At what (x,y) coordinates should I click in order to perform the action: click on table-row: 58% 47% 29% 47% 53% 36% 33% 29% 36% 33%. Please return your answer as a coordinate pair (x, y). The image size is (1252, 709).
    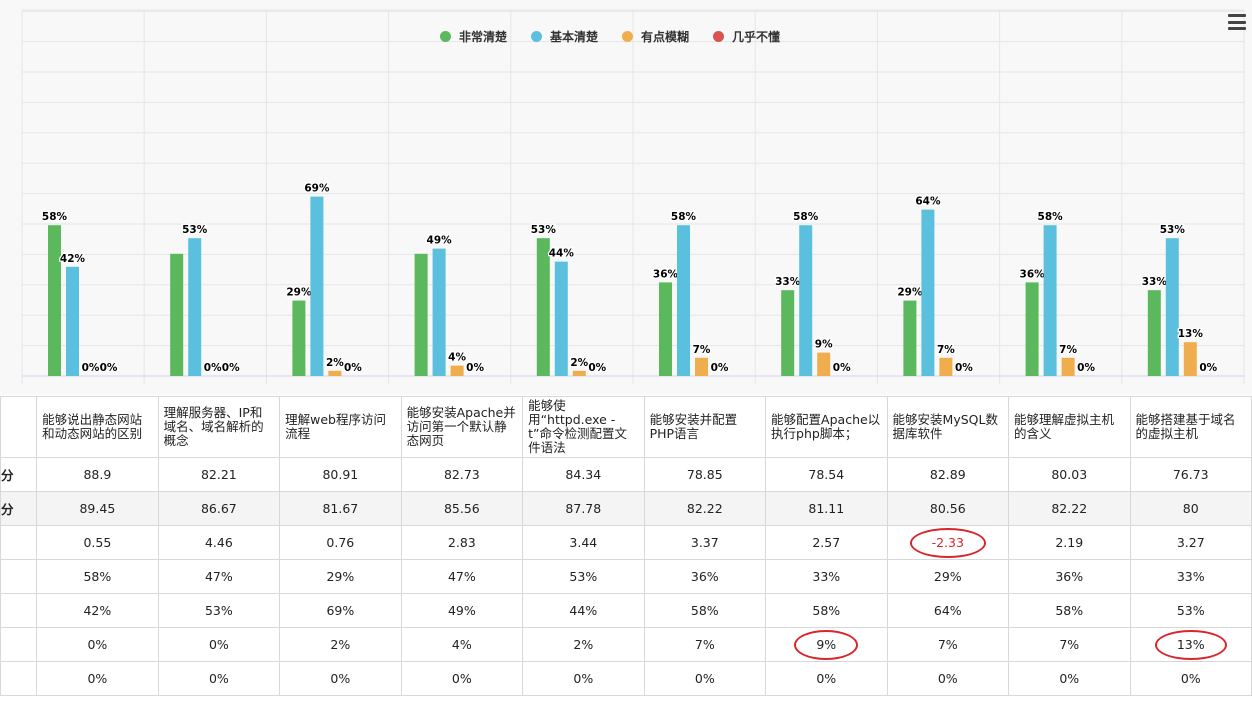
    Looking at the image, I should click on (626, 576).